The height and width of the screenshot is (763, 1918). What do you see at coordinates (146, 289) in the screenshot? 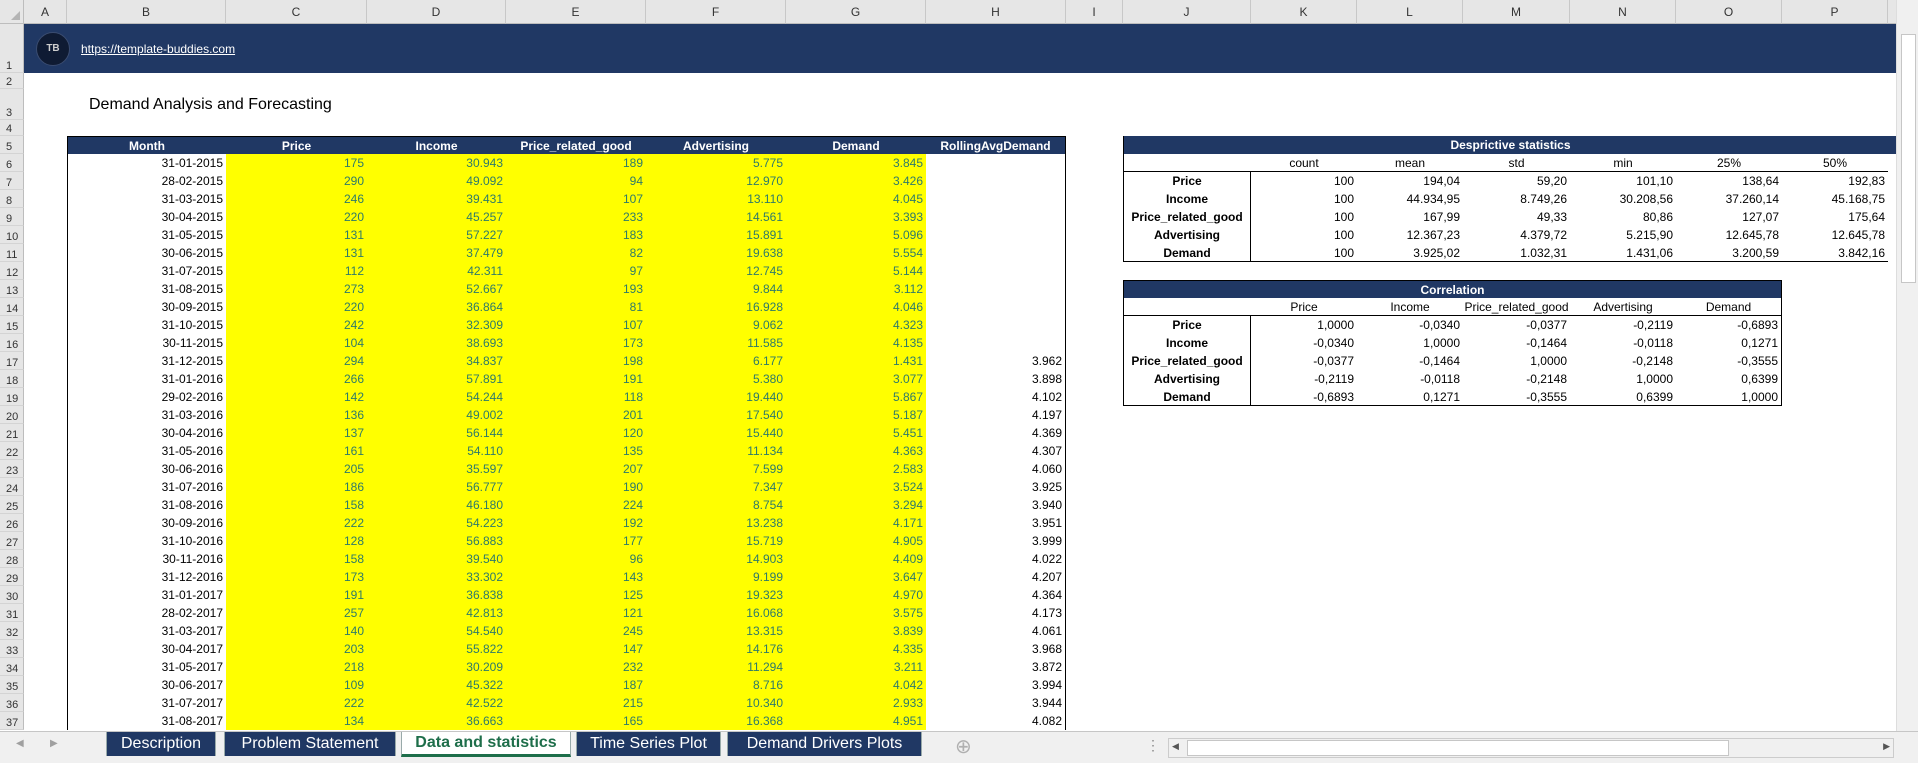
I see `month-cell: 31-08-2015` at bounding box center [146, 289].